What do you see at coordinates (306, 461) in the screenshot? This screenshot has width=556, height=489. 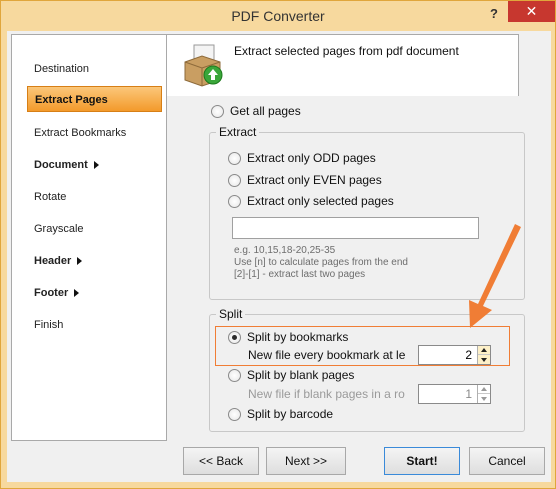 I see `next-button: Next >>` at bounding box center [306, 461].